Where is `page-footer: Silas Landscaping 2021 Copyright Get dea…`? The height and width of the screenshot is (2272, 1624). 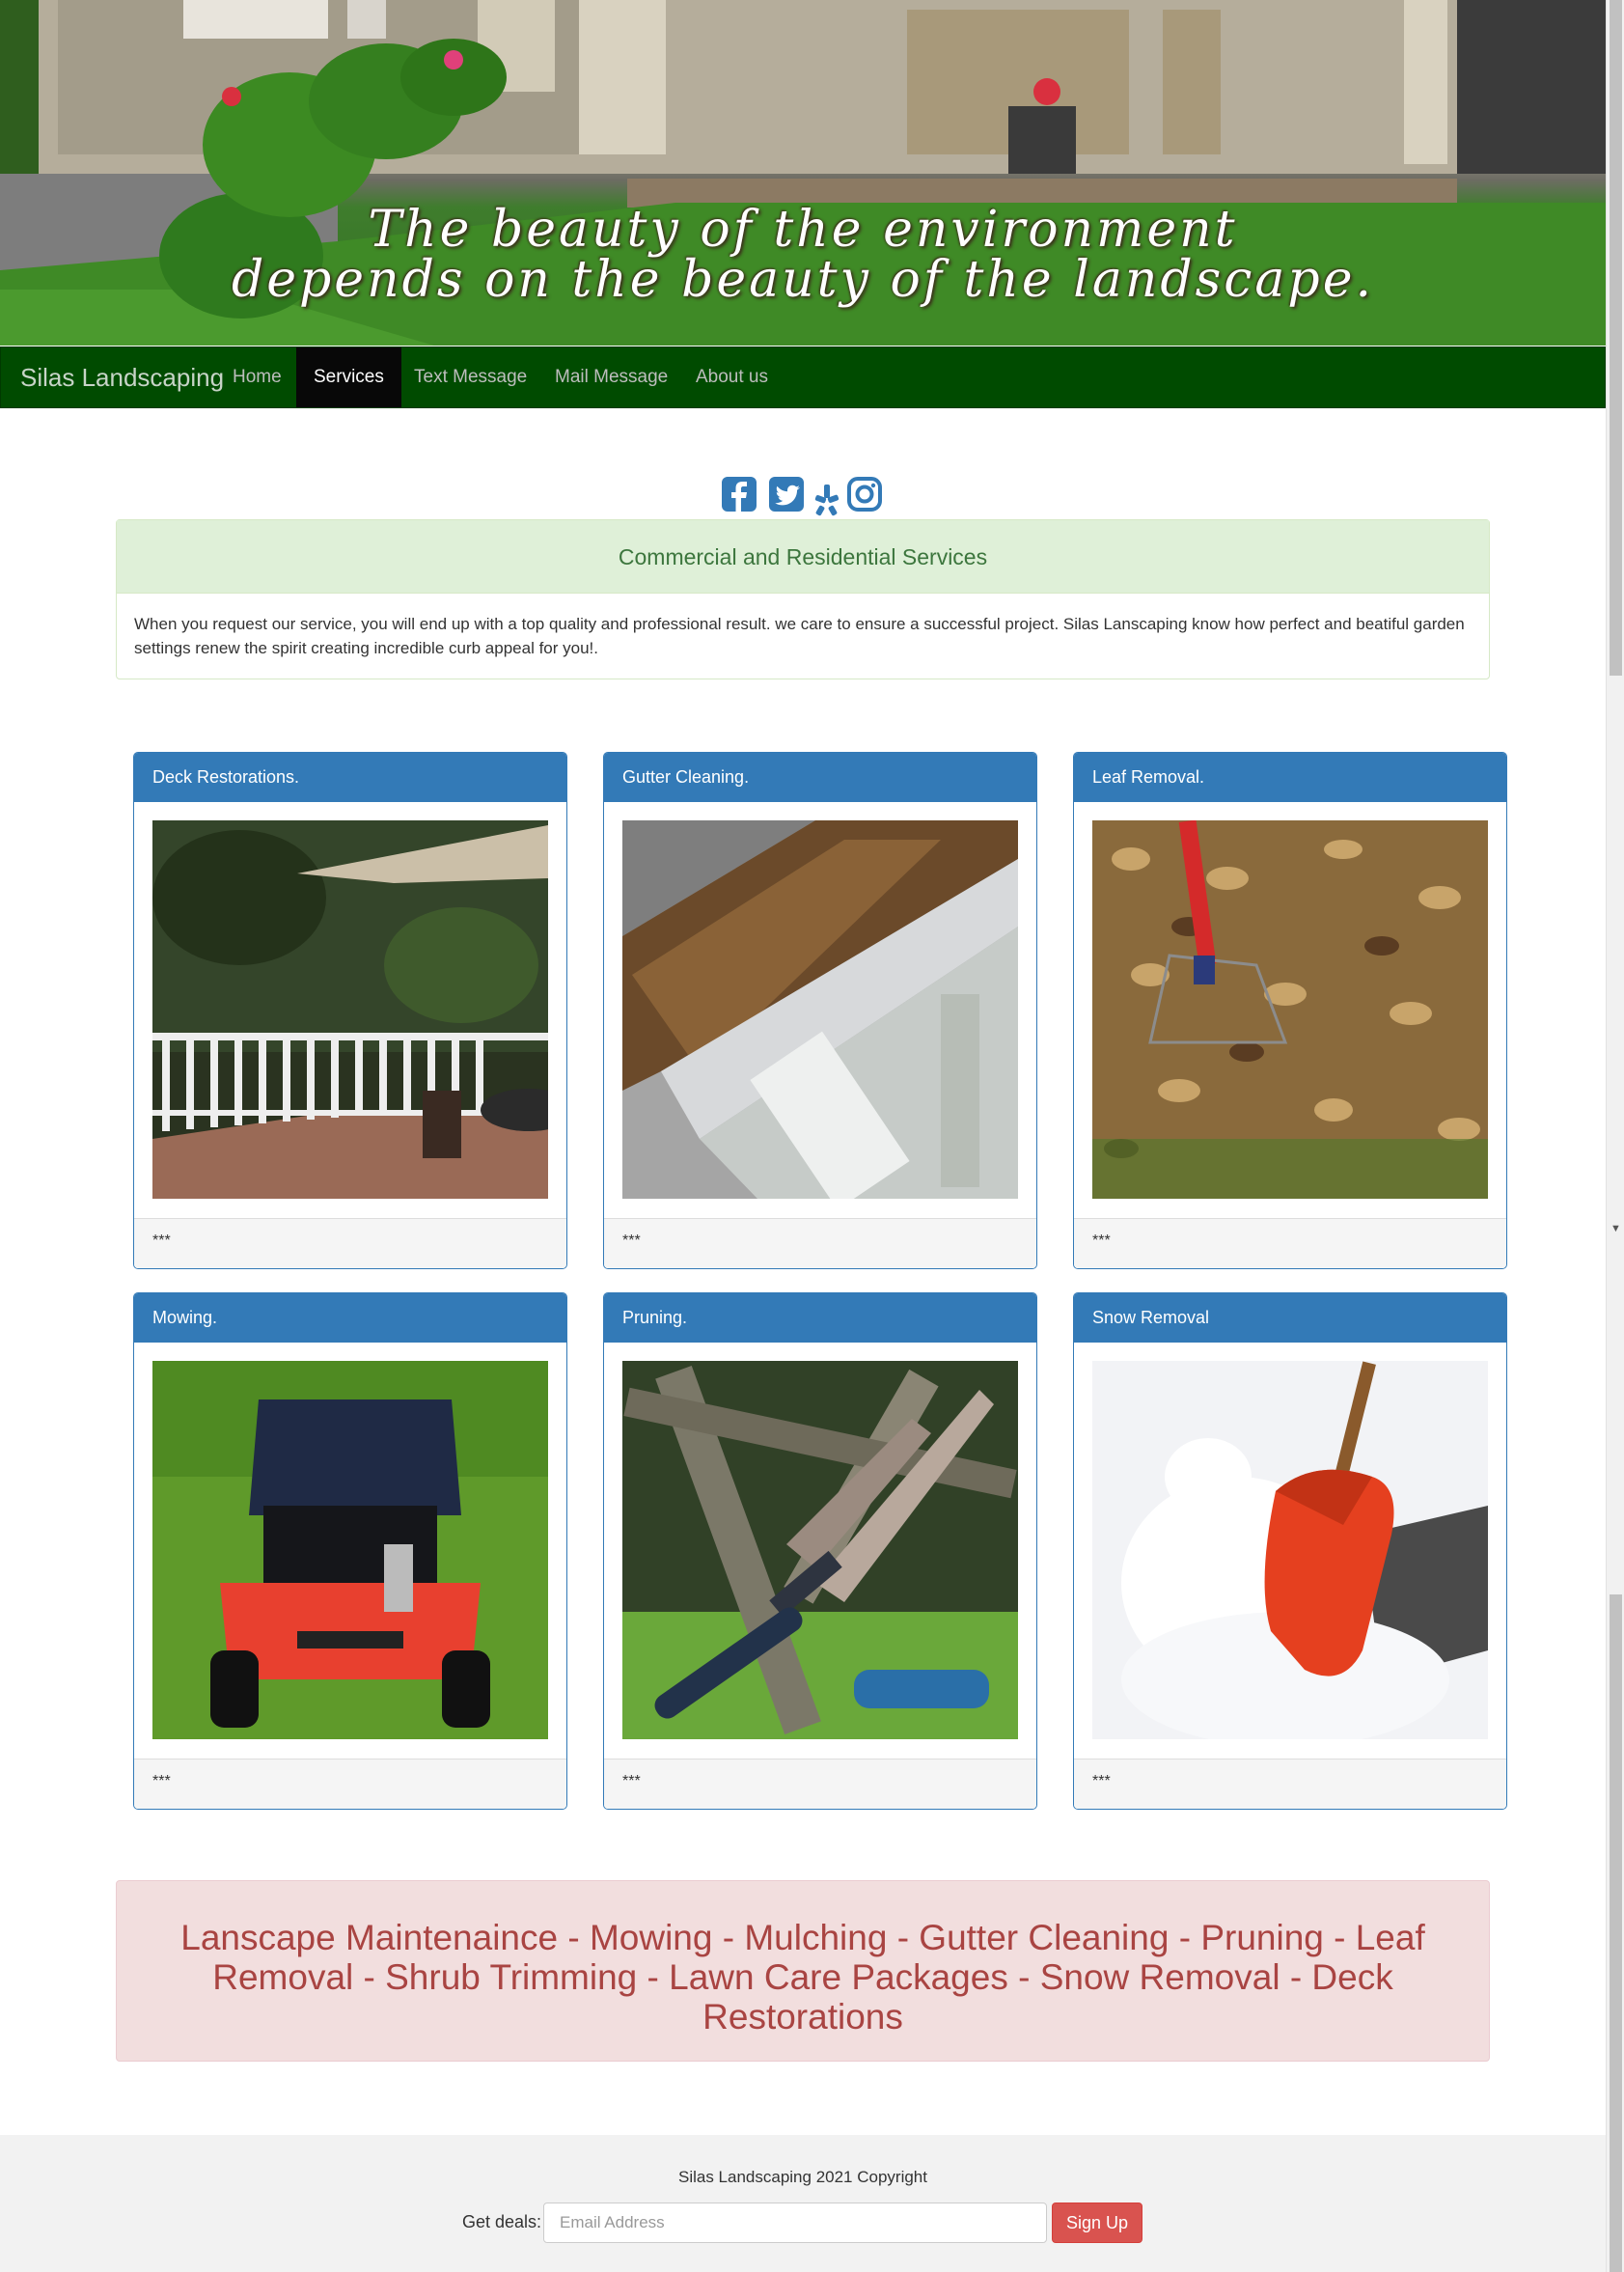
page-footer: Silas Landscaping 2021 Copyright Get dea… is located at coordinates (803, 2203).